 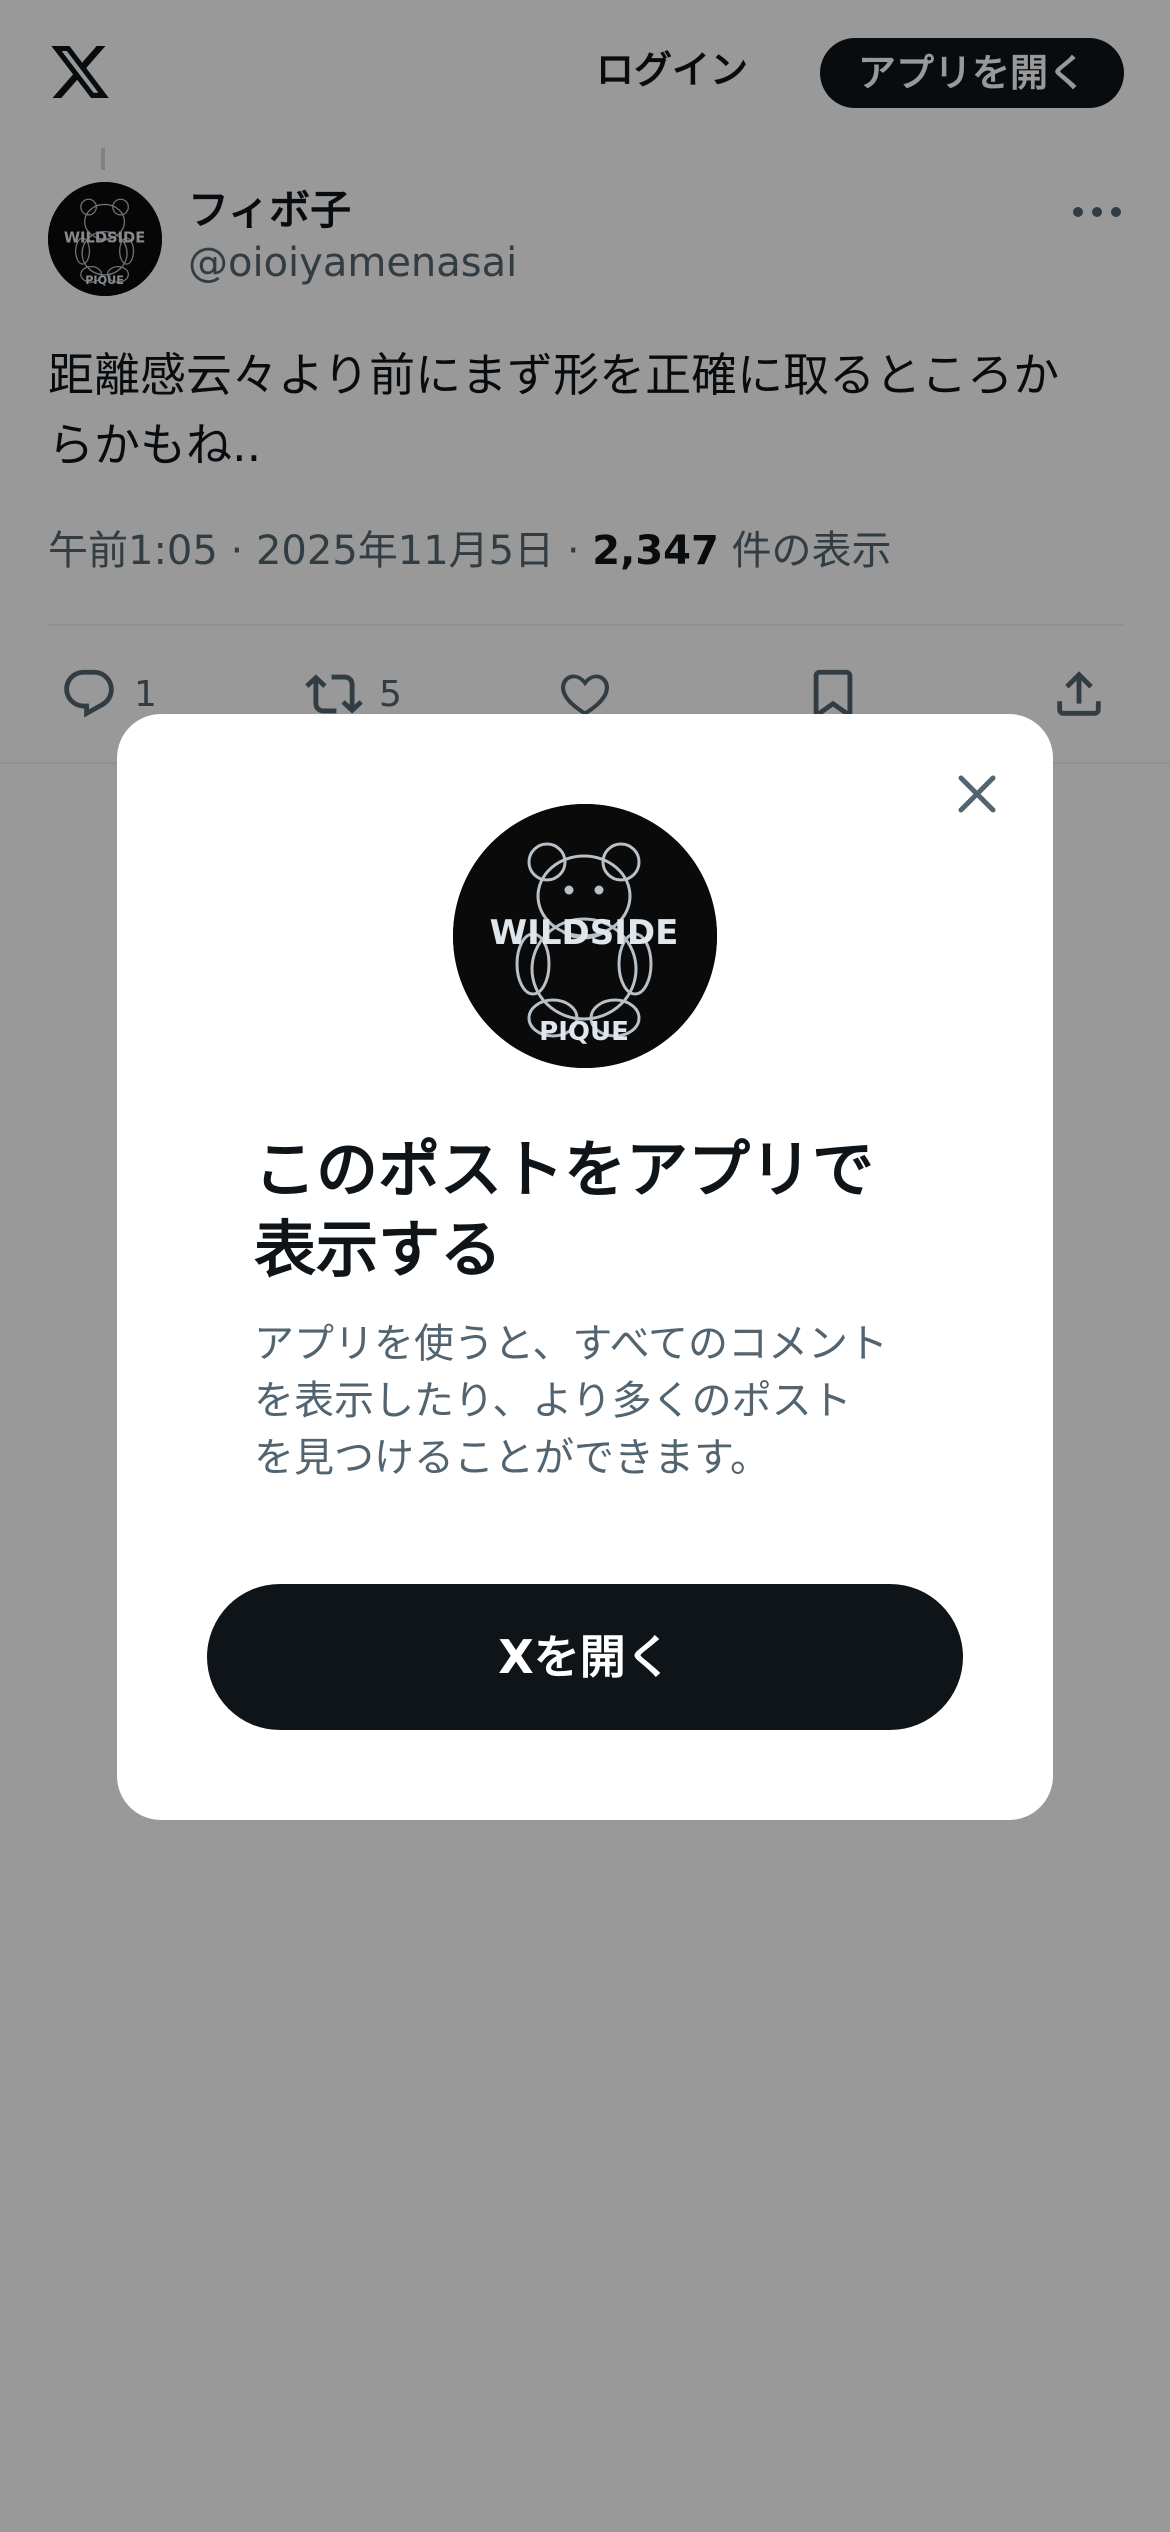 I want to click on modal-description-line: を見つけることができます。, so click(x=512, y=1458).